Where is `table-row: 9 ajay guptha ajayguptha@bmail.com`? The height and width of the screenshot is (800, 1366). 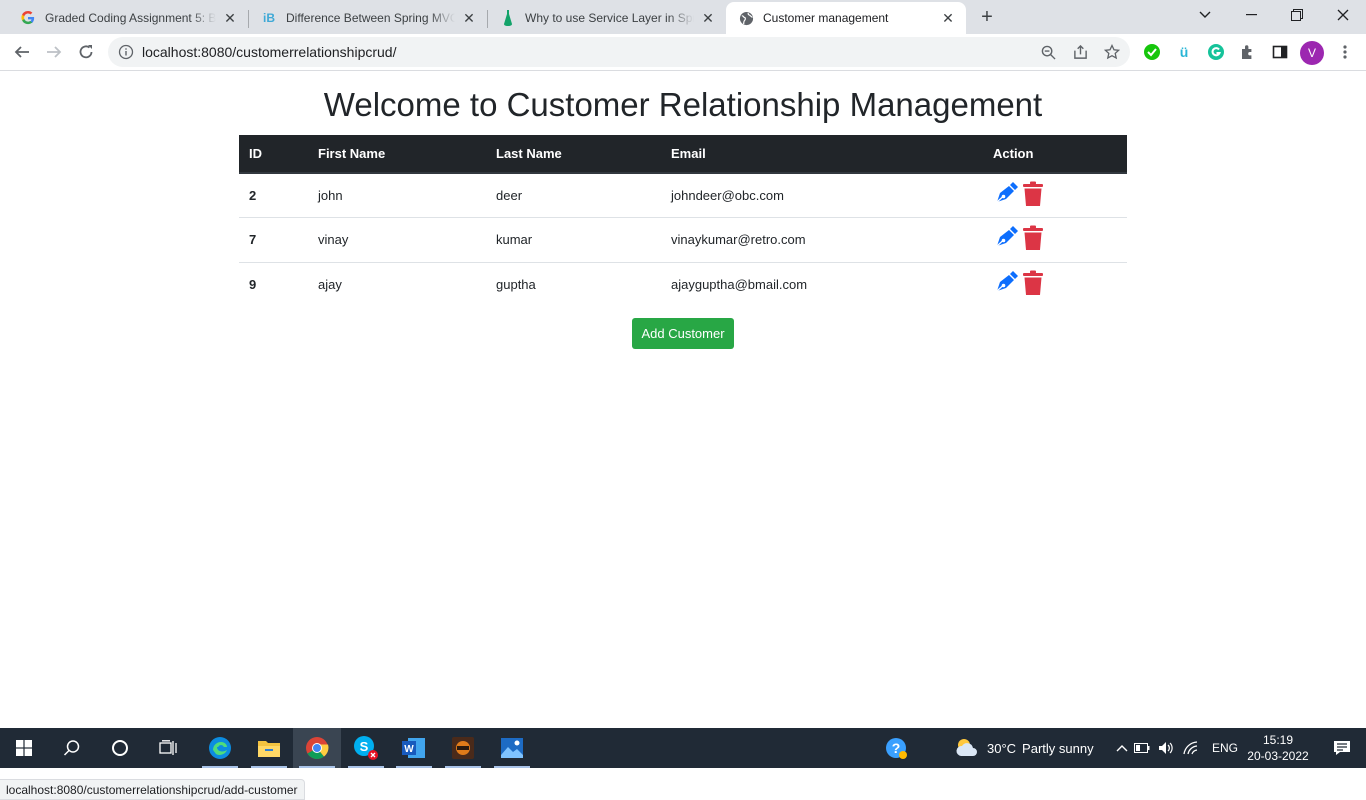 table-row: 9 ajay guptha ajayguptha@bmail.com is located at coordinates (683, 284).